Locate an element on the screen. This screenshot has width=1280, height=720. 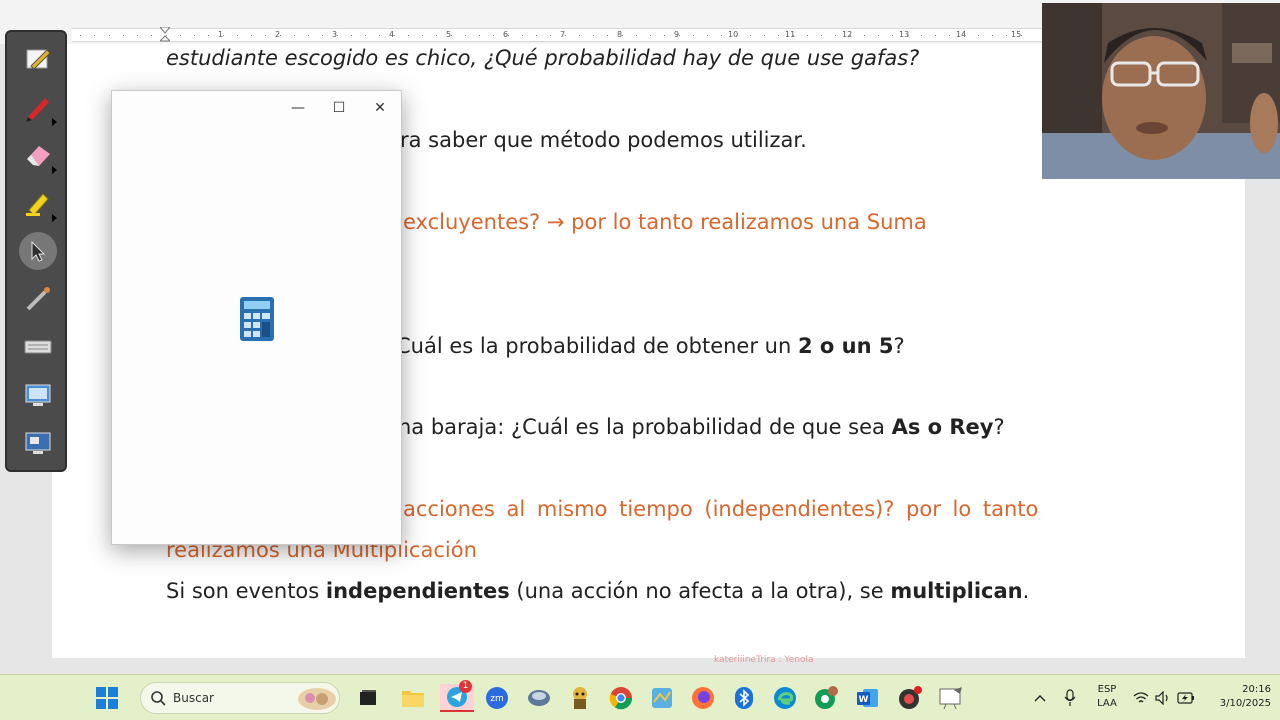
doc-line-2: ra saber que método podemos utilizar. is located at coordinates (603, 140).